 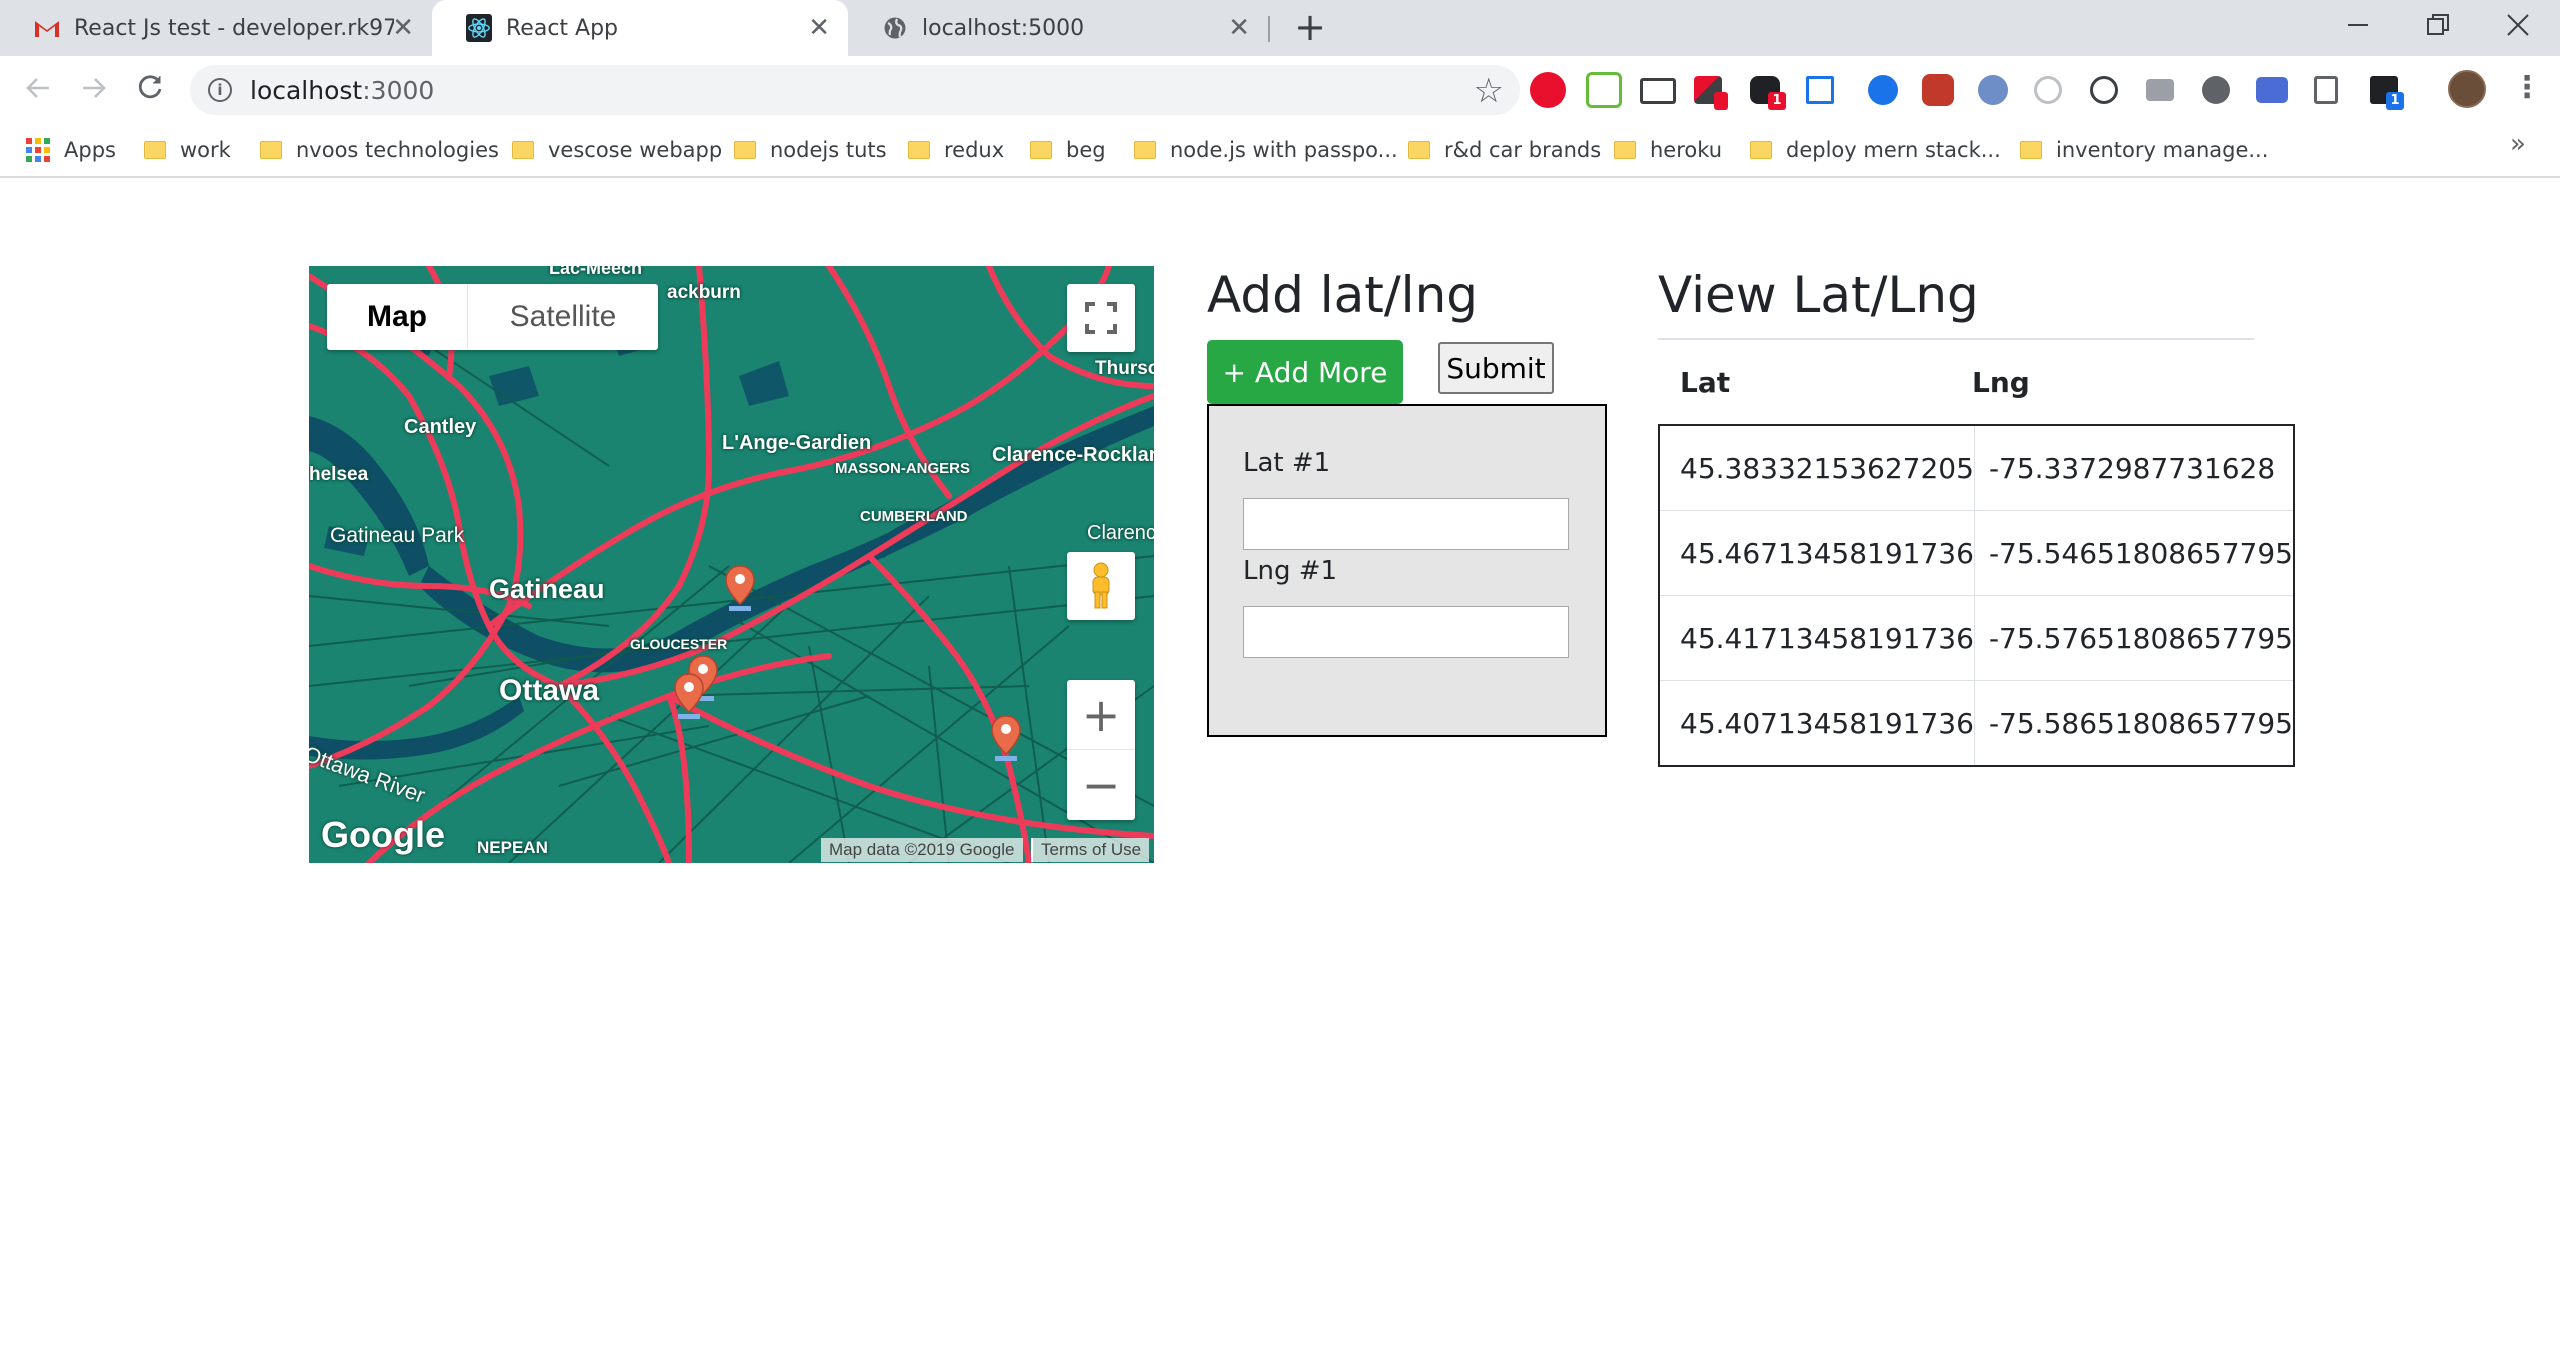 What do you see at coordinates (2438, 25) in the screenshot?
I see `restore-window-button` at bounding box center [2438, 25].